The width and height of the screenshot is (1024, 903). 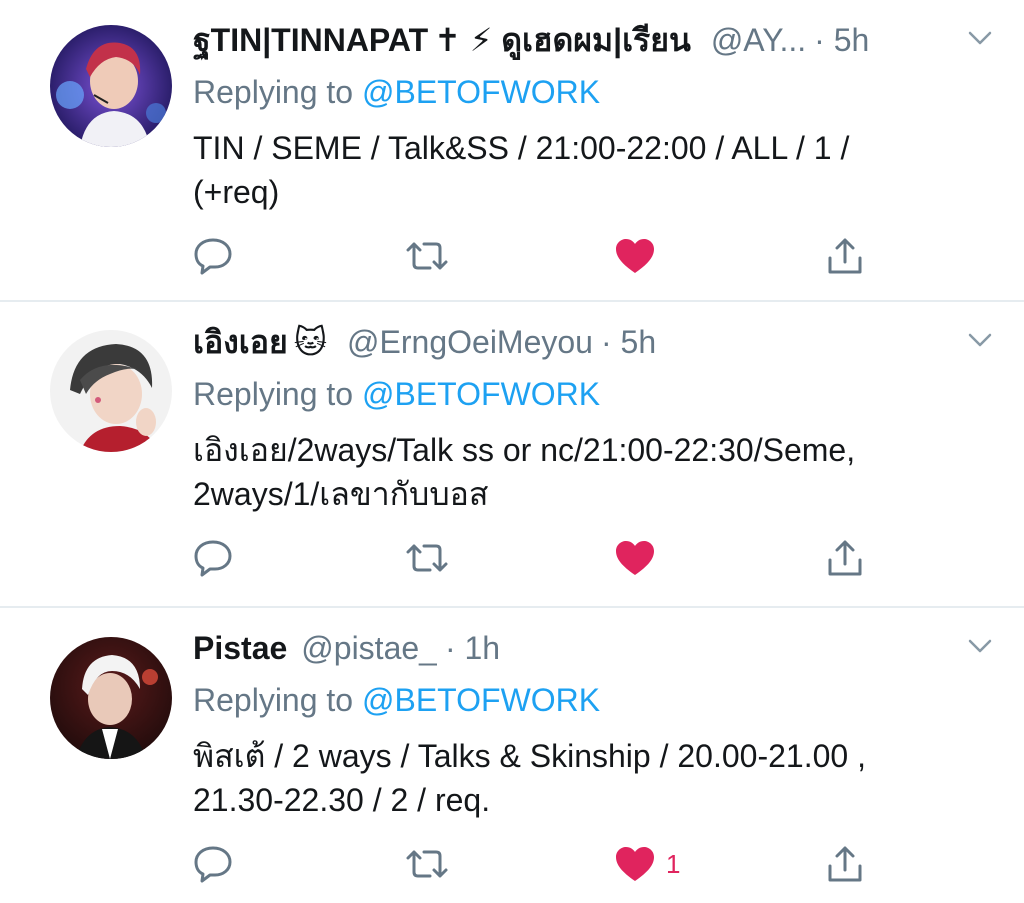 I want to click on tweet-actions: 1, so click(x=512, y=864).